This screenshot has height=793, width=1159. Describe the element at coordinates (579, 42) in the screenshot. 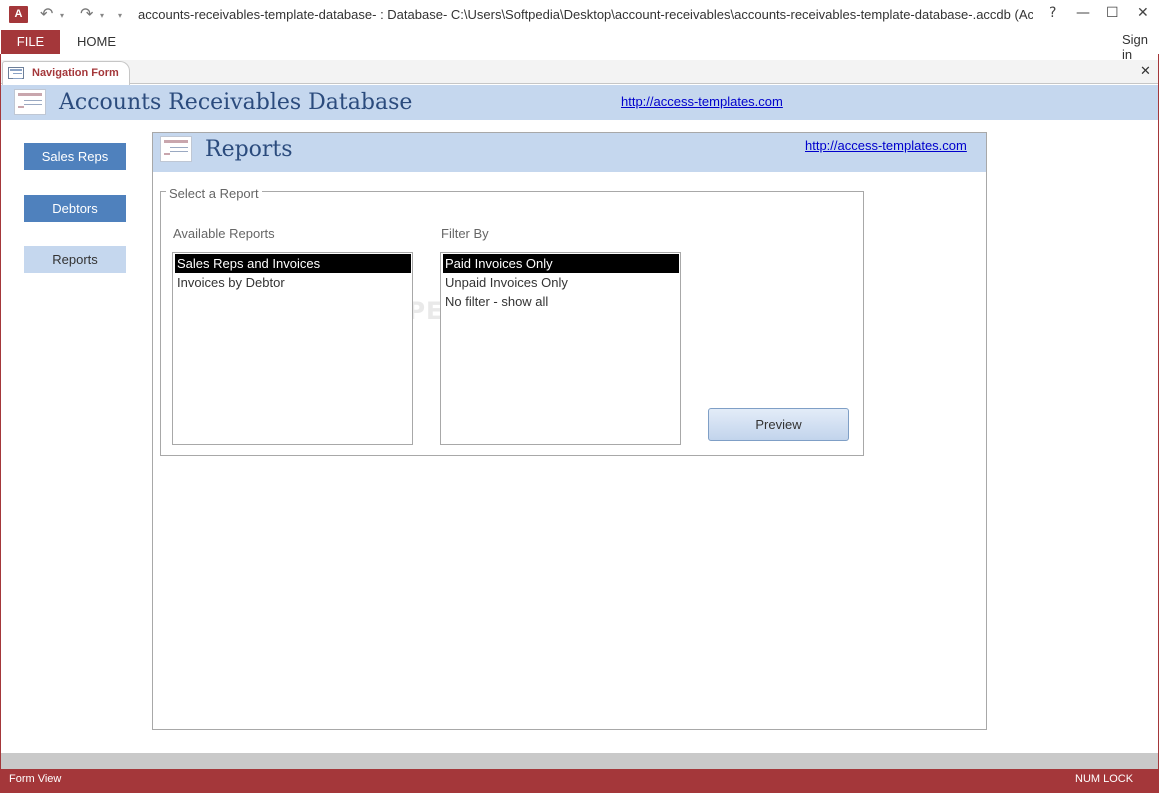

I see `ribbon-tabs` at that location.